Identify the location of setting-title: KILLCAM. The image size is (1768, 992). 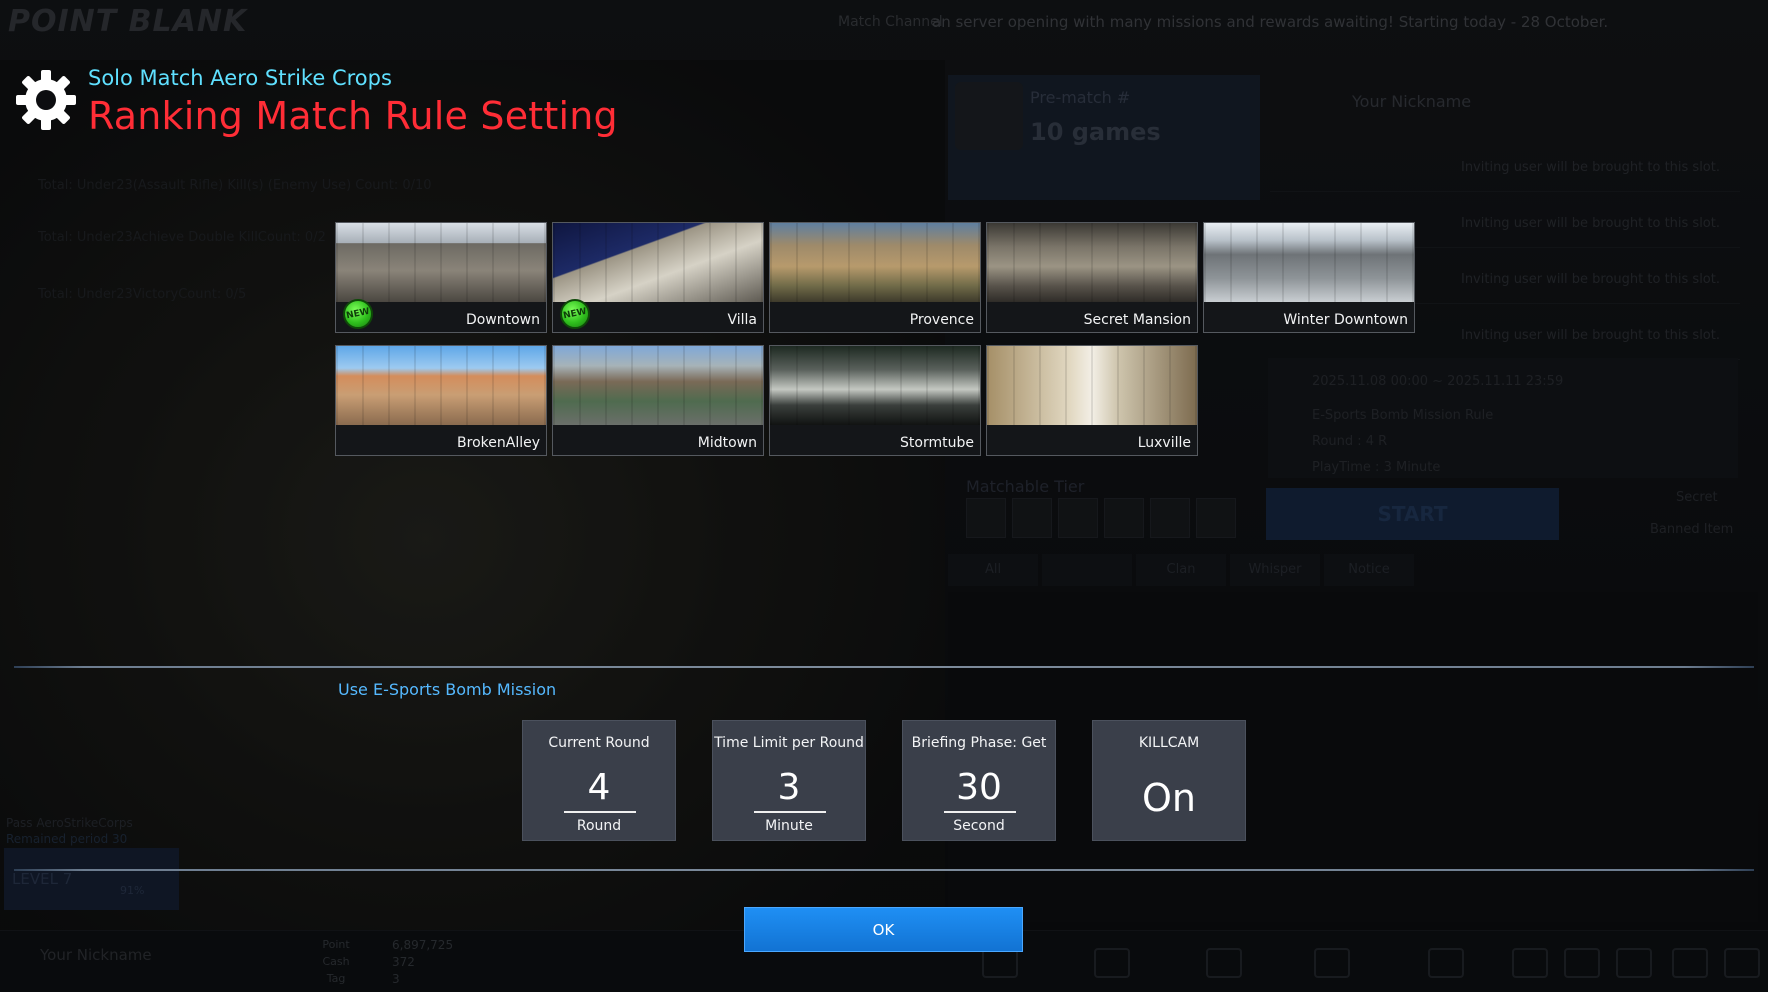
(1169, 743).